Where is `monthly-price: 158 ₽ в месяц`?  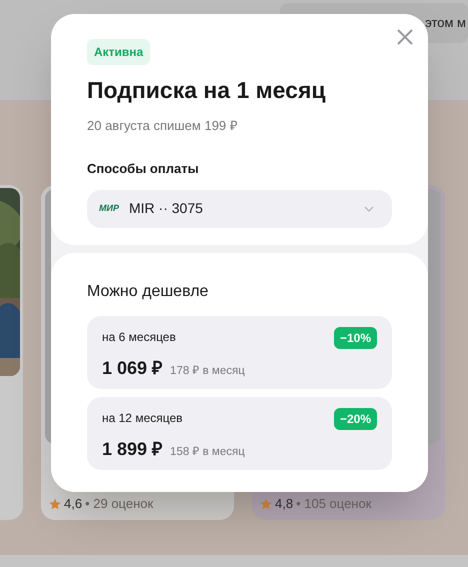
monthly-price: 158 ₽ в месяц is located at coordinates (207, 452).